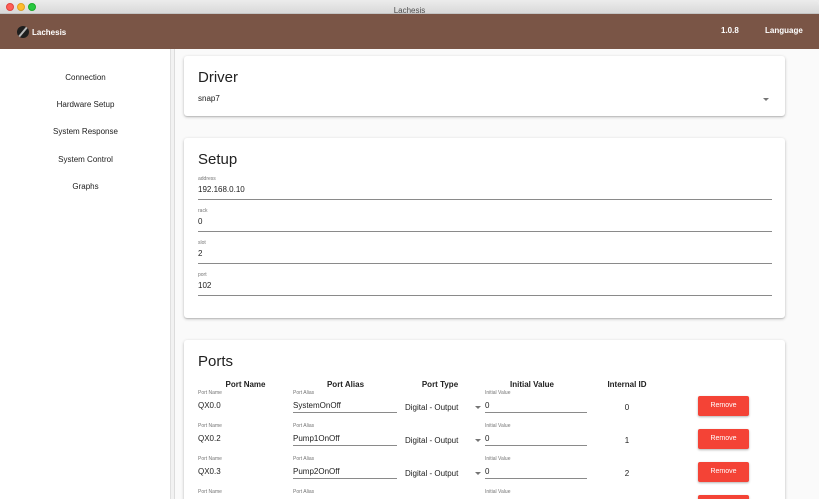 This screenshot has height=499, width=819. Describe the element at coordinates (627, 384) in the screenshot. I see `header-internal-id: Internal ID` at that location.